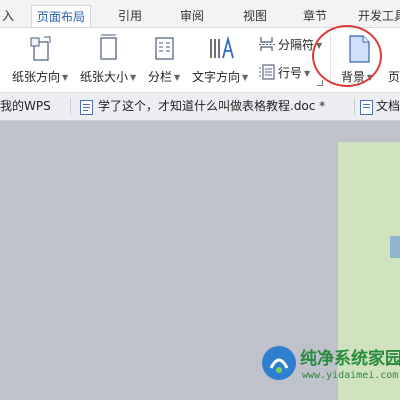 The width and height of the screenshot is (400, 400). I want to click on paper-size-label: 纸张大小, so click(104, 77).